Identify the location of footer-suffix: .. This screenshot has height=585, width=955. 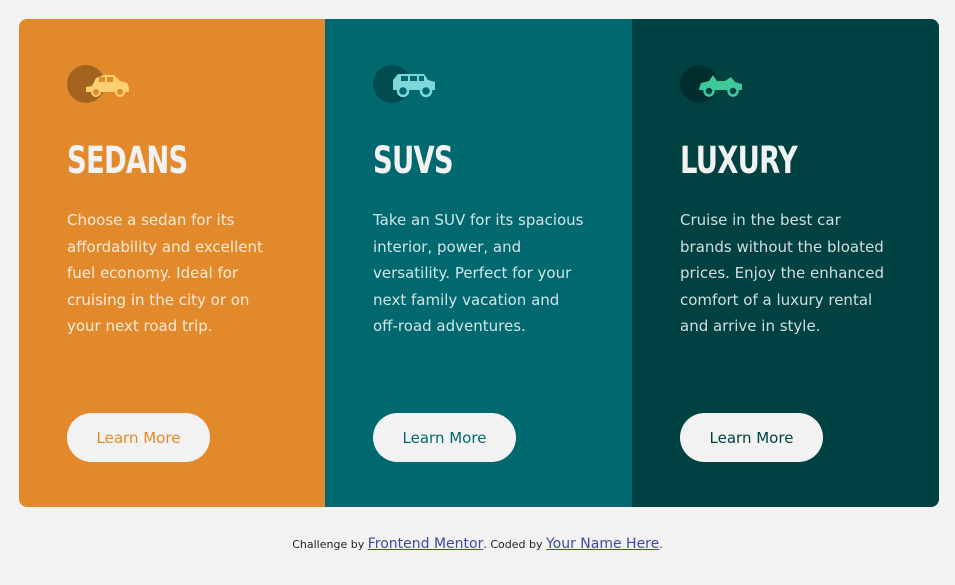
(661, 544).